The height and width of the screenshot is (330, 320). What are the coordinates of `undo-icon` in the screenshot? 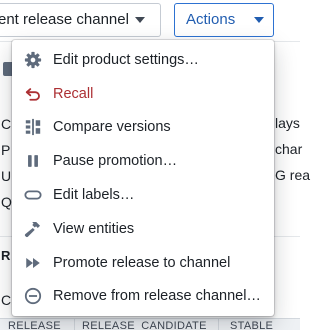 It's located at (33, 94).